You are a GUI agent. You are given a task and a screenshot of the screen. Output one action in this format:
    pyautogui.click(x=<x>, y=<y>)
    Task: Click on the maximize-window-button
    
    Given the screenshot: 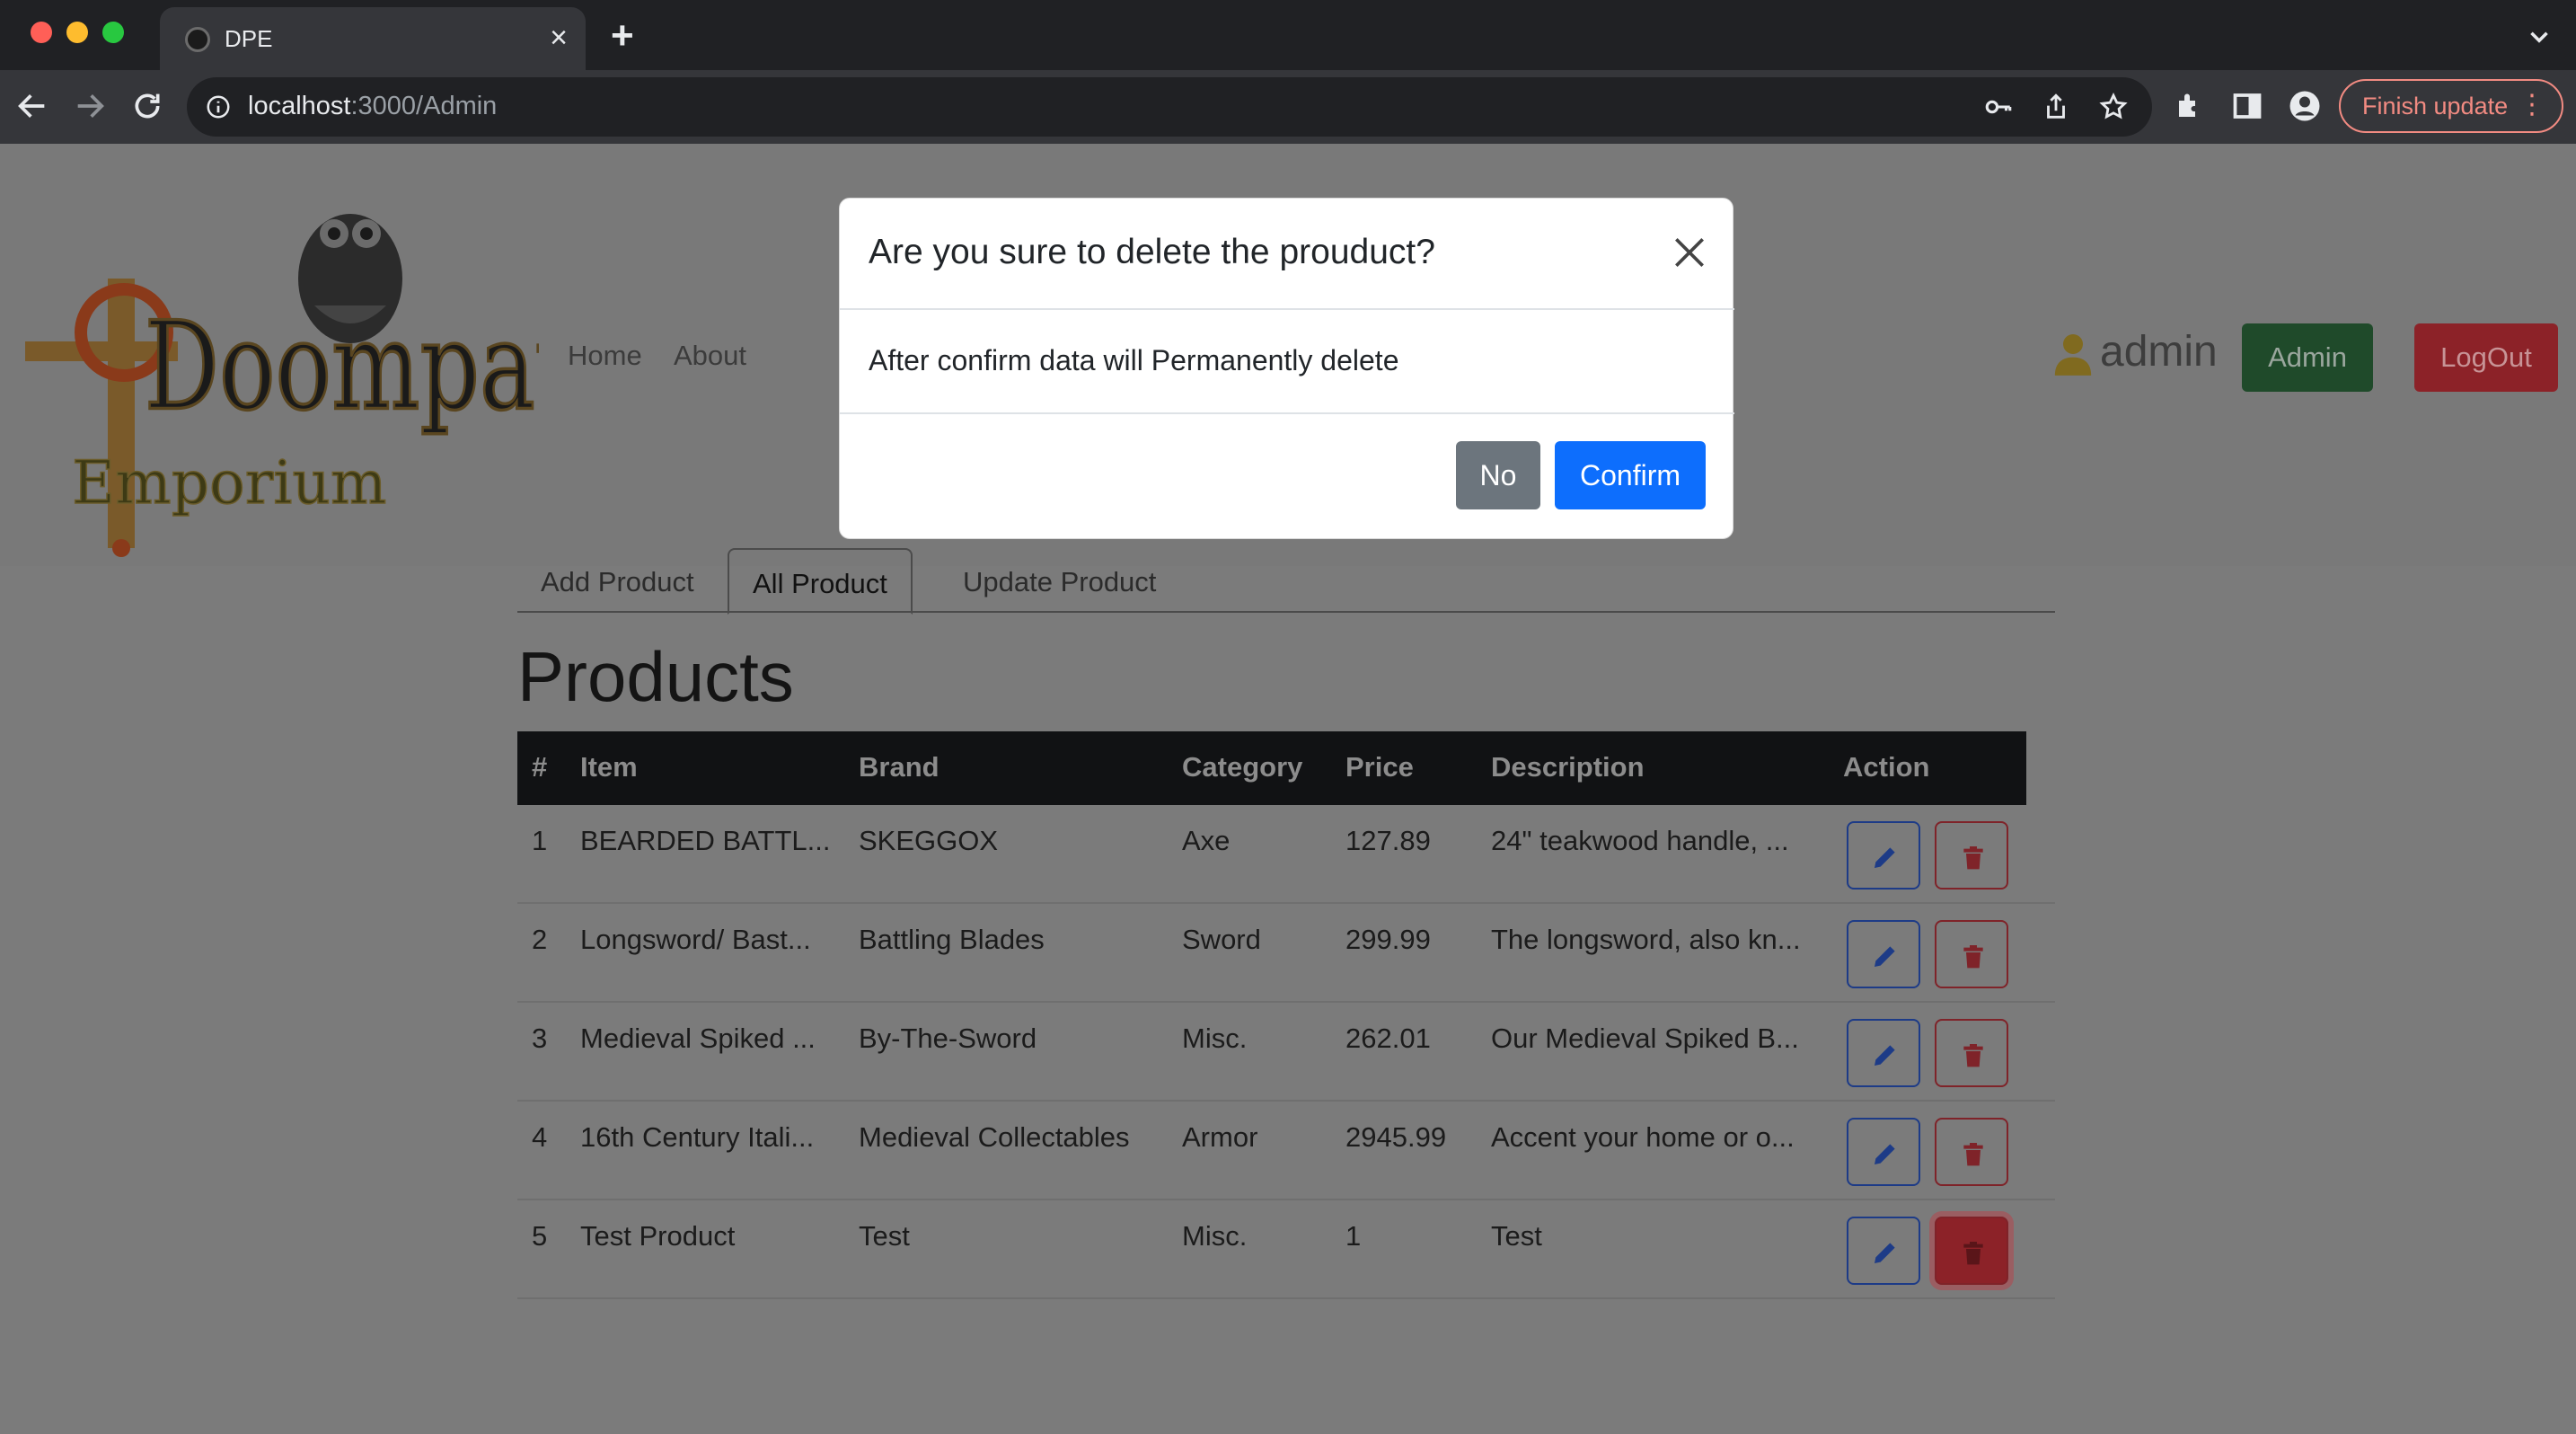 What is the action you would take?
    pyautogui.click(x=113, y=32)
    